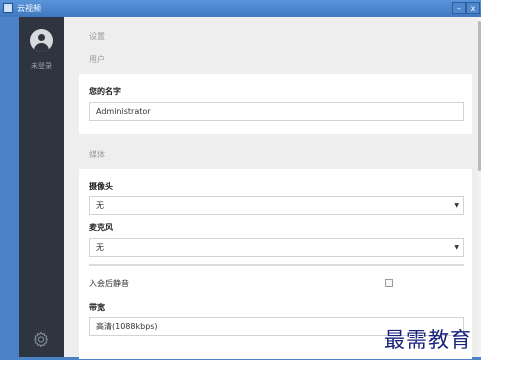 The height and width of the screenshot is (369, 506). What do you see at coordinates (459, 8) in the screenshot?
I see `minimize-button: –` at bounding box center [459, 8].